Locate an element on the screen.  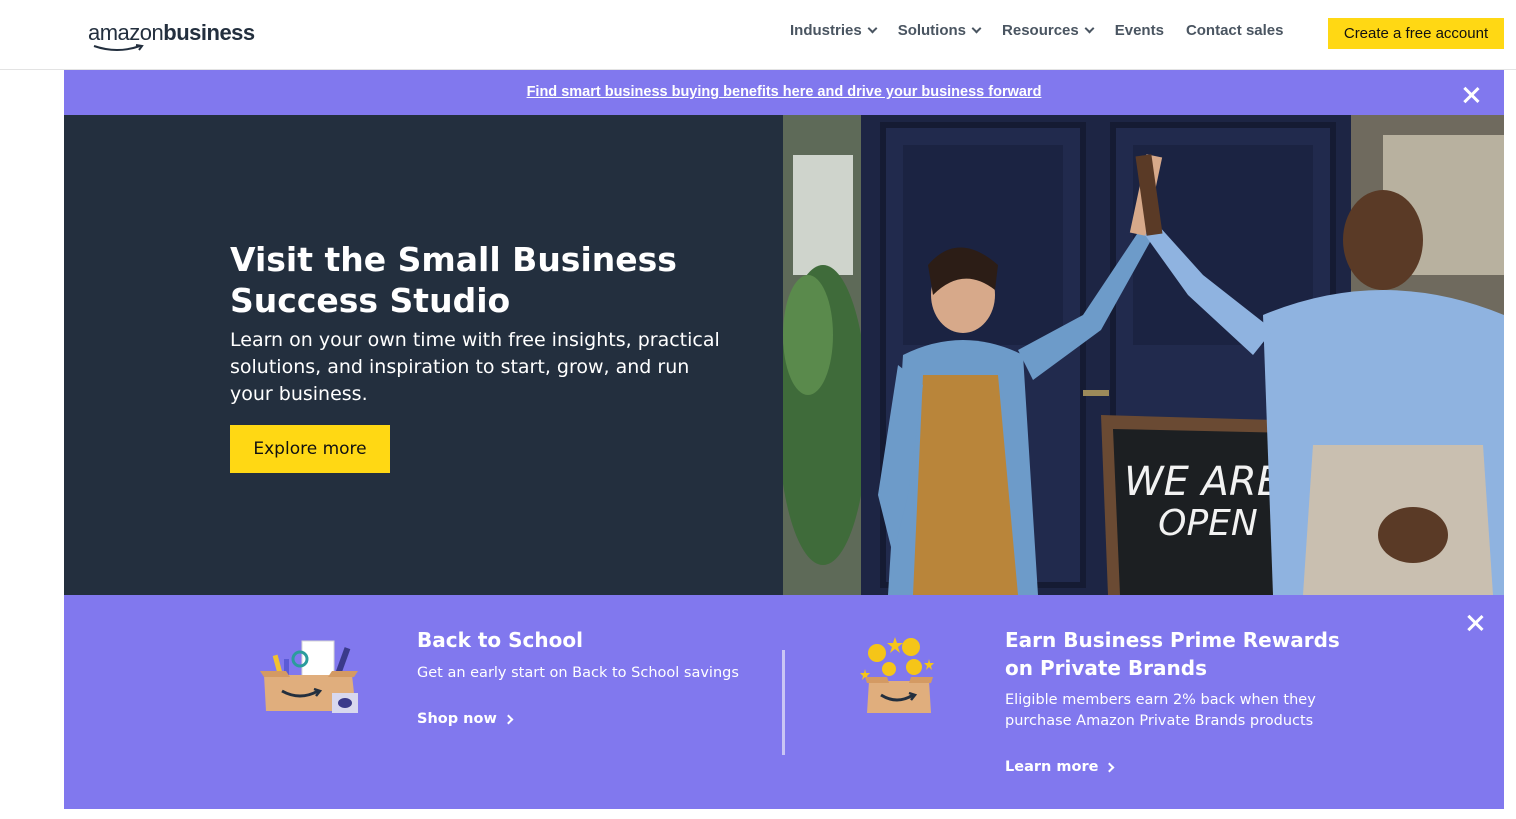
create-free-account-button: Create a free account is located at coordinates (1416, 33).